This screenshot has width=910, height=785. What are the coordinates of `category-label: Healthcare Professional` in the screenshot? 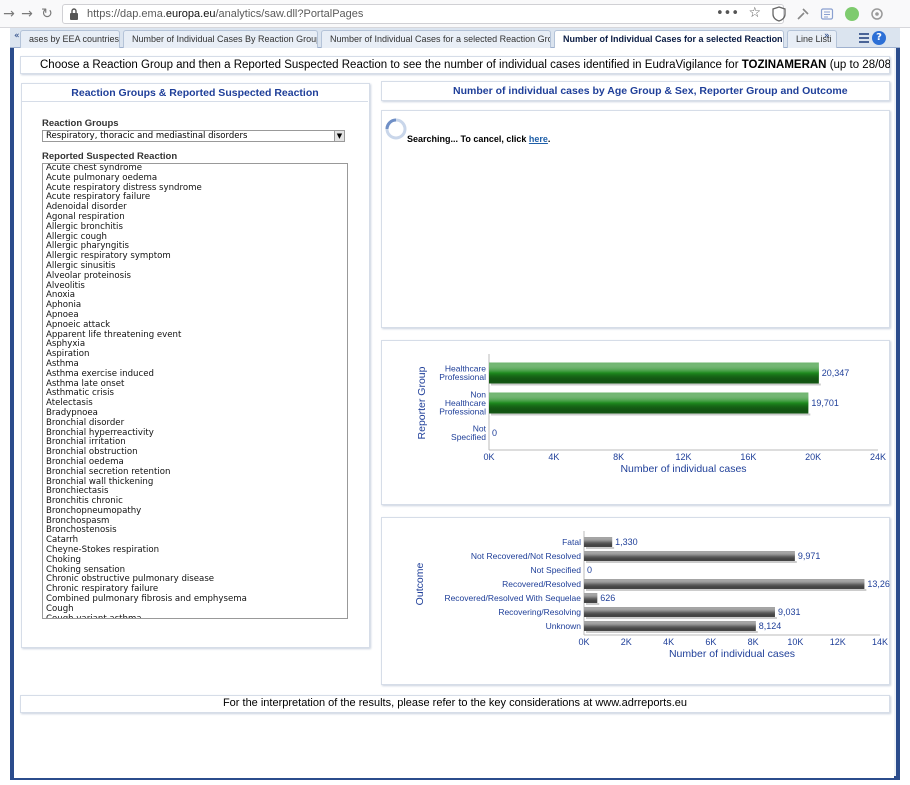 It's located at (462, 373).